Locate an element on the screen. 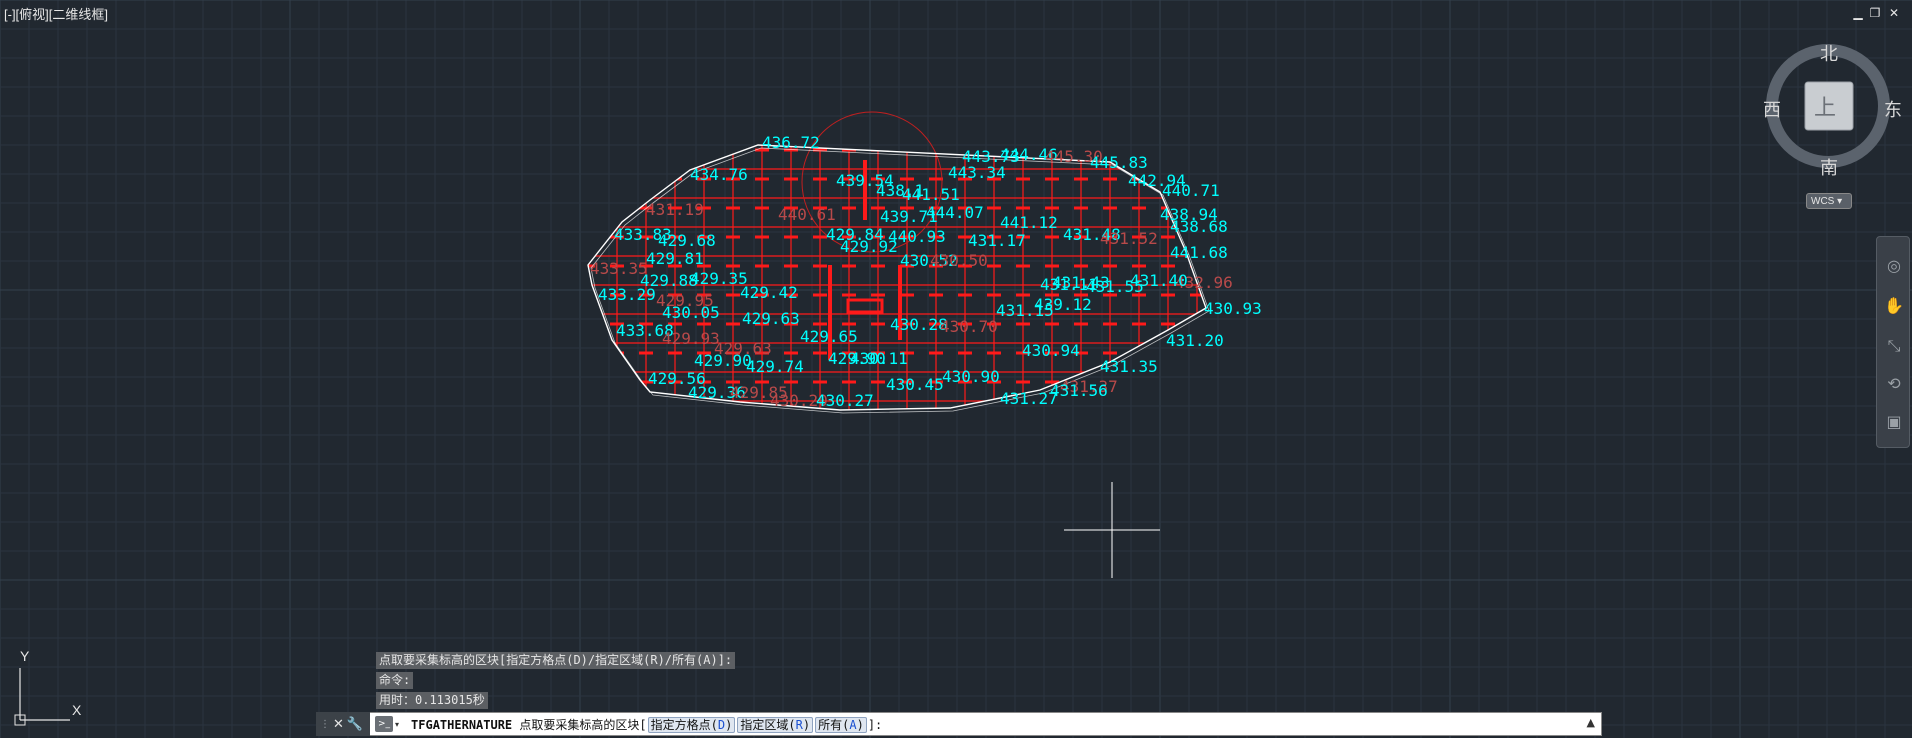 This screenshot has width=1912, height=738. zoom-extents-icon: ⤡ is located at coordinates (1894, 346).